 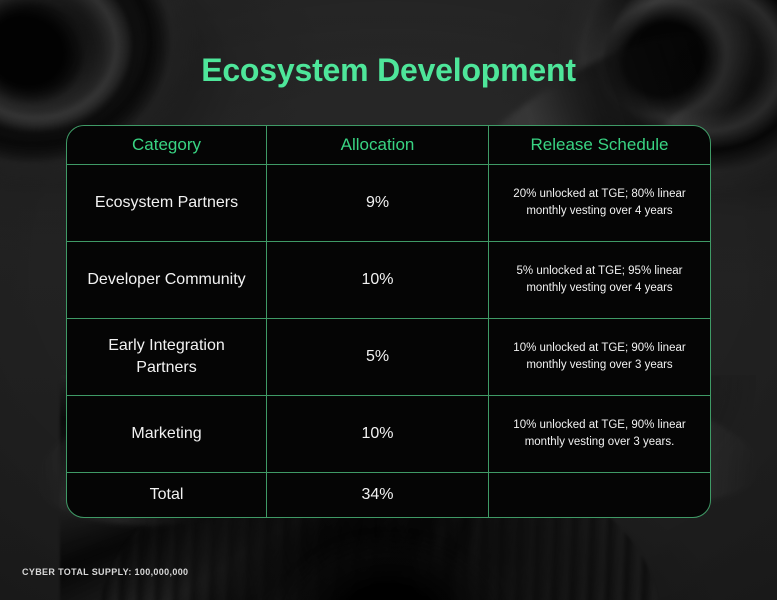 I want to click on page-title: Ecosystem Development, so click(x=388, y=70).